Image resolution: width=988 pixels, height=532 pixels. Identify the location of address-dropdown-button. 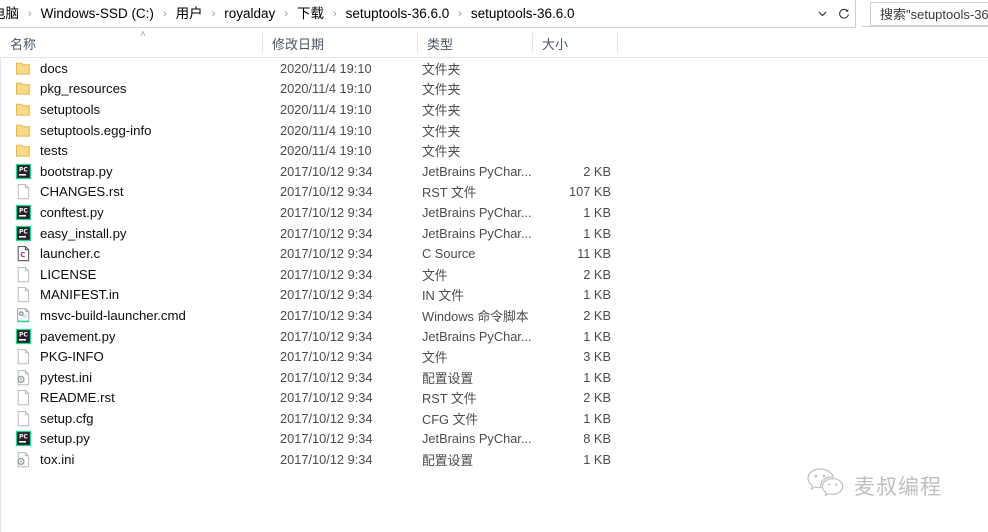
(822, 14).